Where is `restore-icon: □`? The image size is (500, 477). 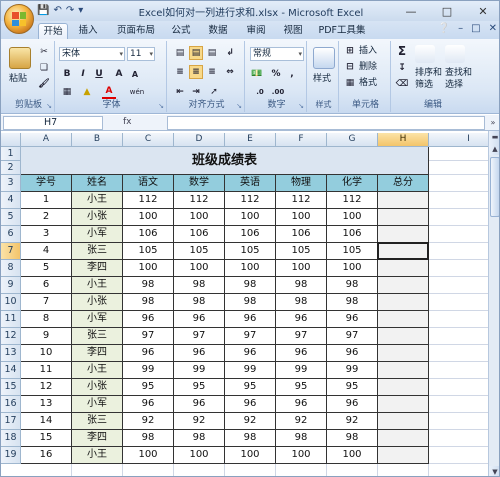
restore-icon: □ is located at coordinates (447, 11).